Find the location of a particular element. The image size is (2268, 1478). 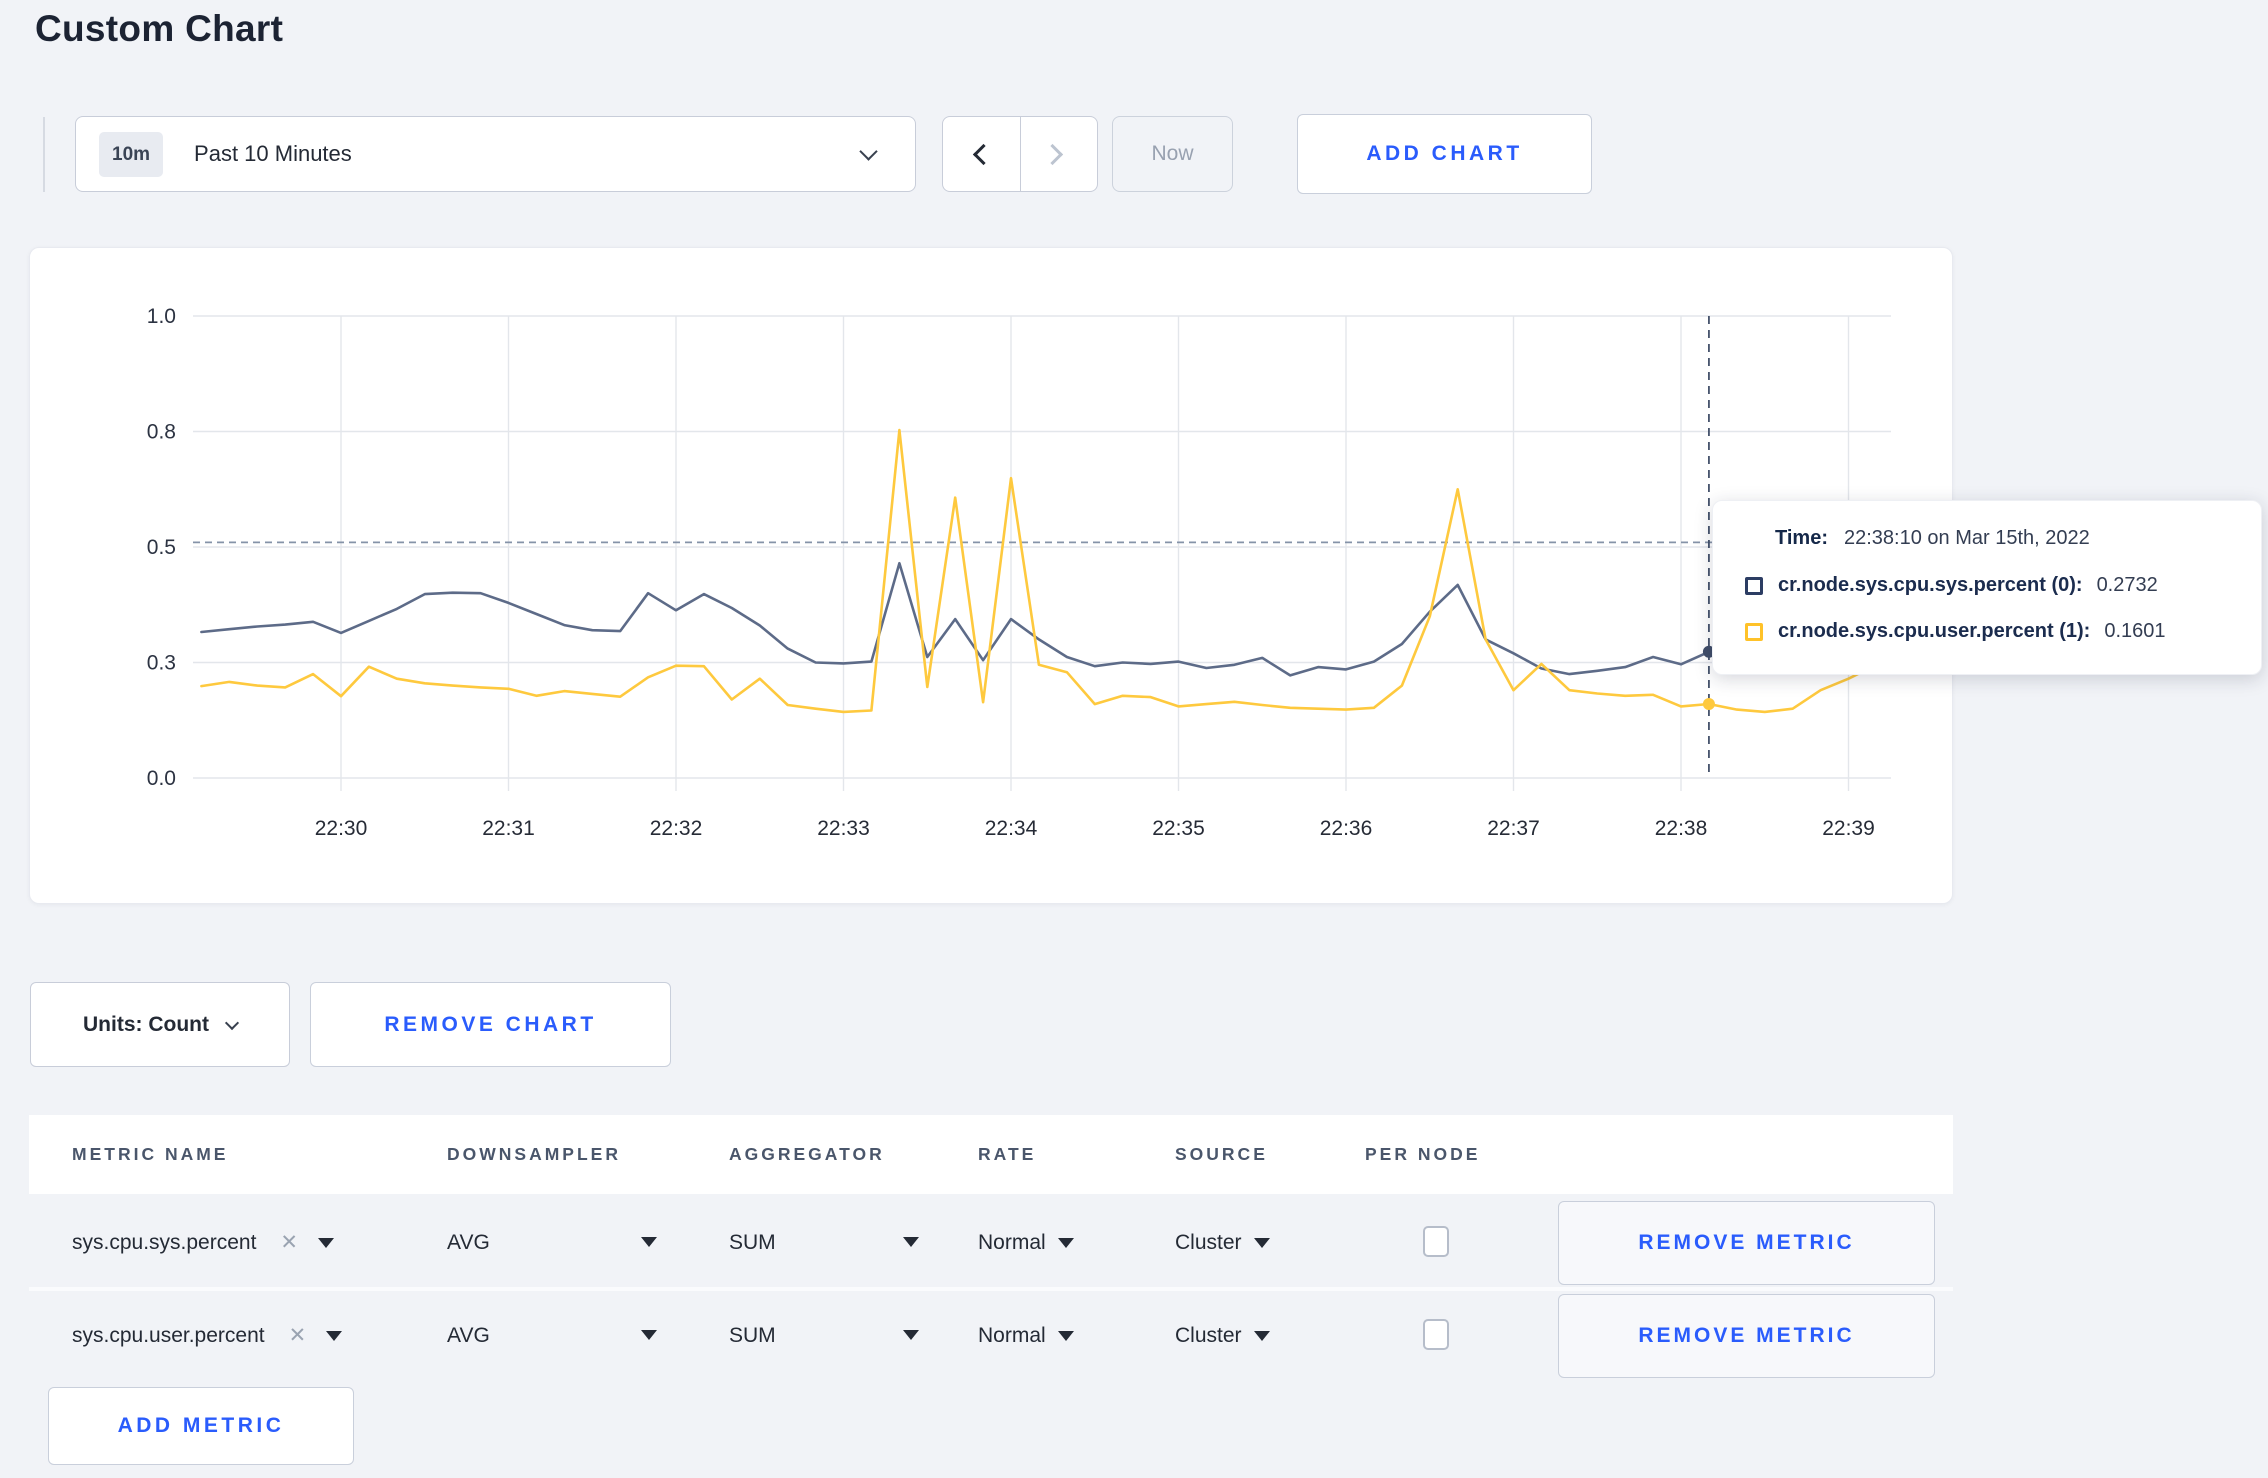

add-metric-button: ADD METRIC is located at coordinates (201, 1426).